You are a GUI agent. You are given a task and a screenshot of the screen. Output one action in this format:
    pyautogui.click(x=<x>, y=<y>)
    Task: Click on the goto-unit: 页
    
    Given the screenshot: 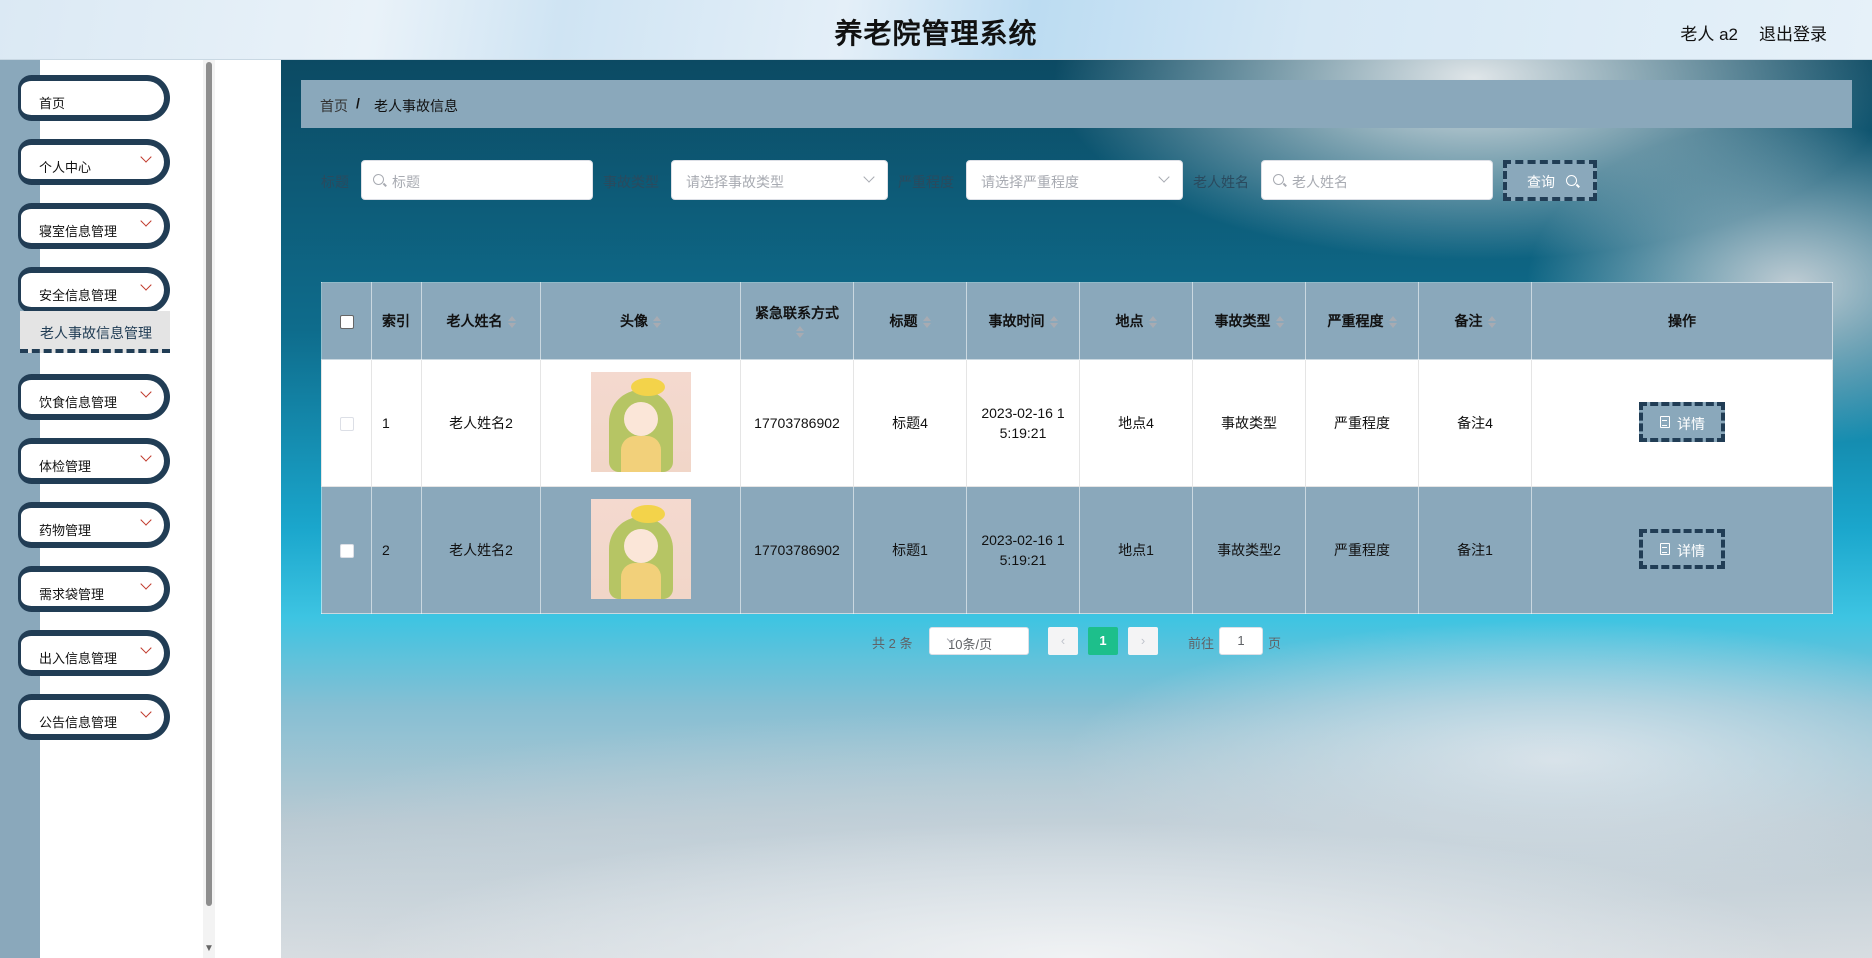 What is the action you would take?
    pyautogui.click(x=1275, y=643)
    